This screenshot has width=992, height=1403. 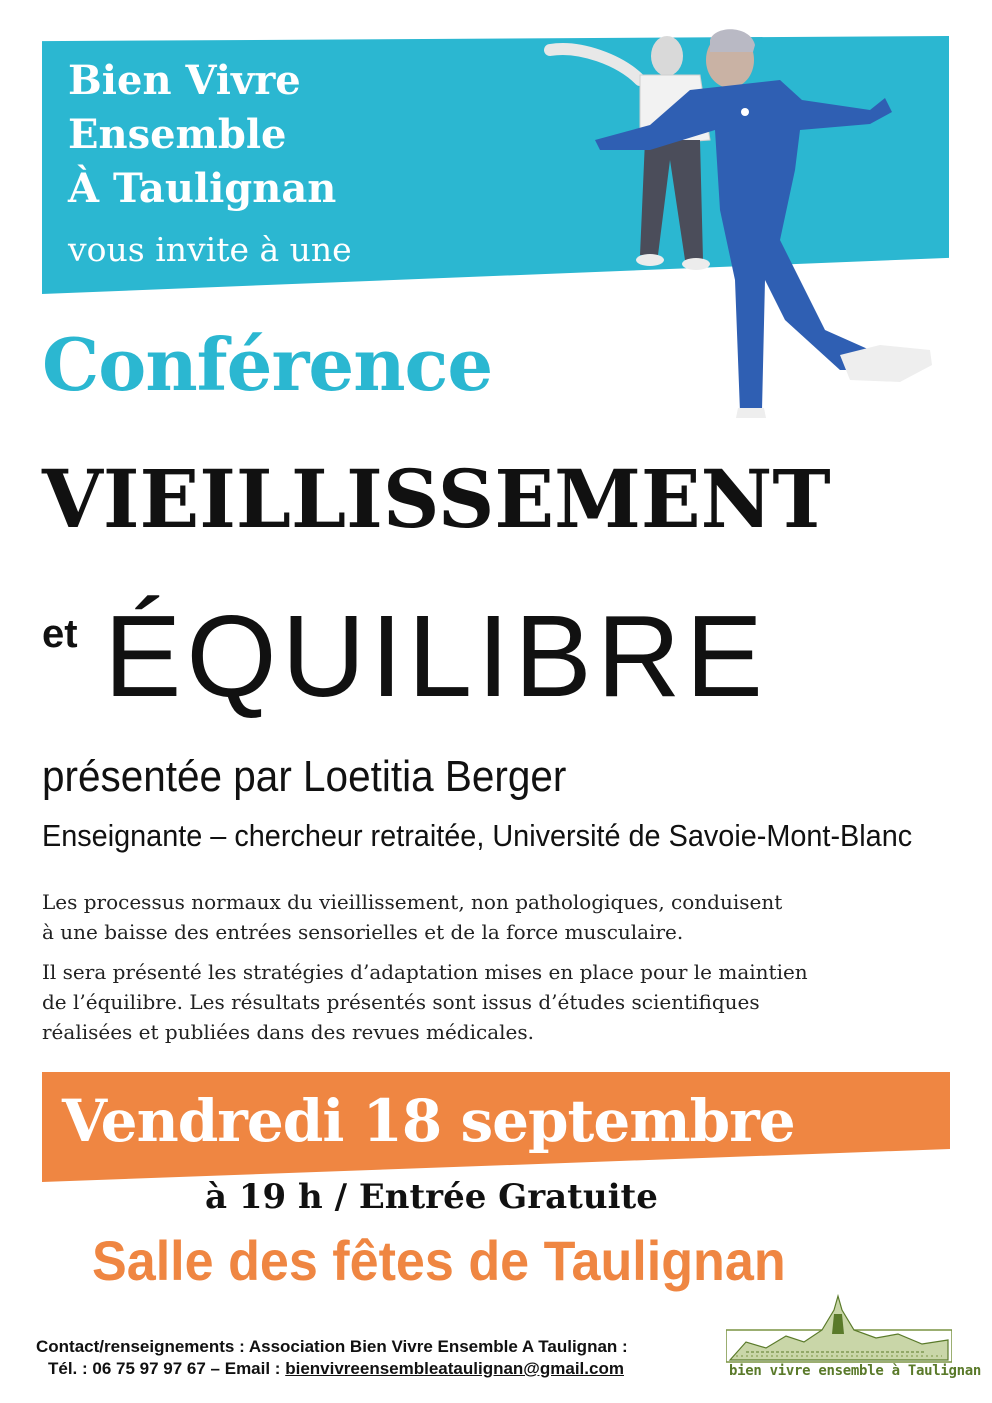 I want to click on event-title-second: ÉQUILIBRE, so click(x=436, y=656).